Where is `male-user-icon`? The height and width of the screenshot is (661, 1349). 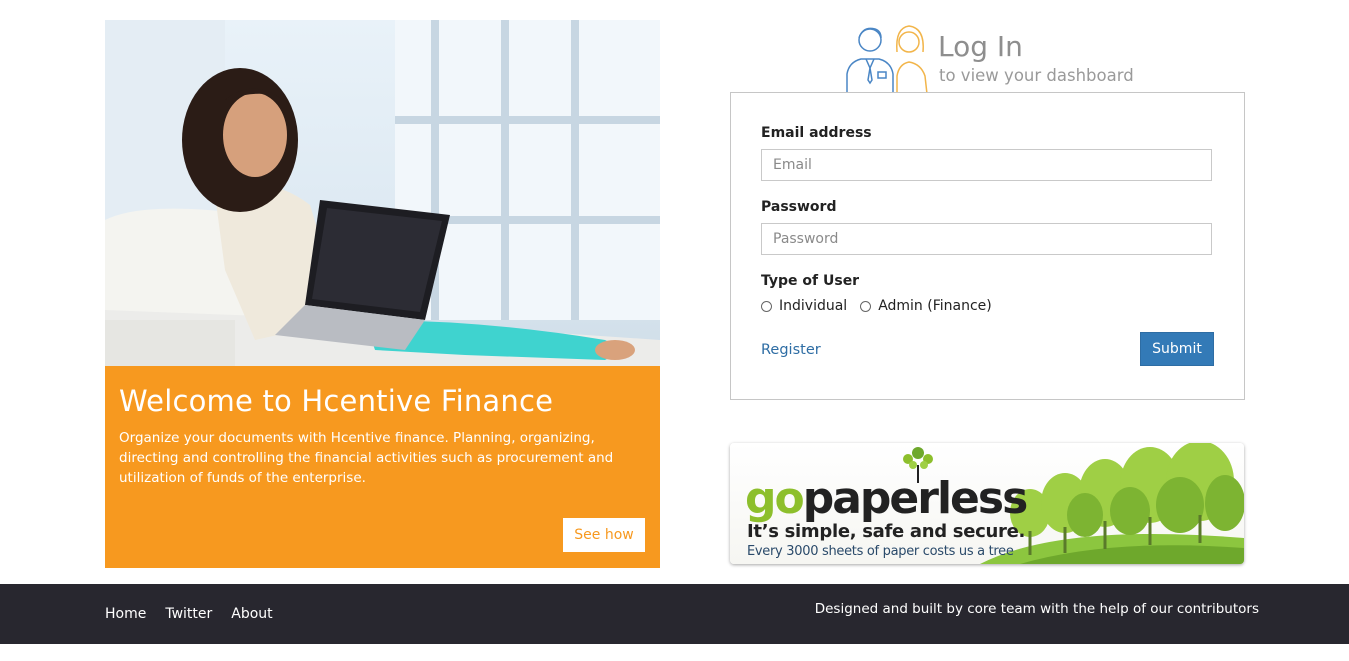 male-user-icon is located at coordinates (870, 60).